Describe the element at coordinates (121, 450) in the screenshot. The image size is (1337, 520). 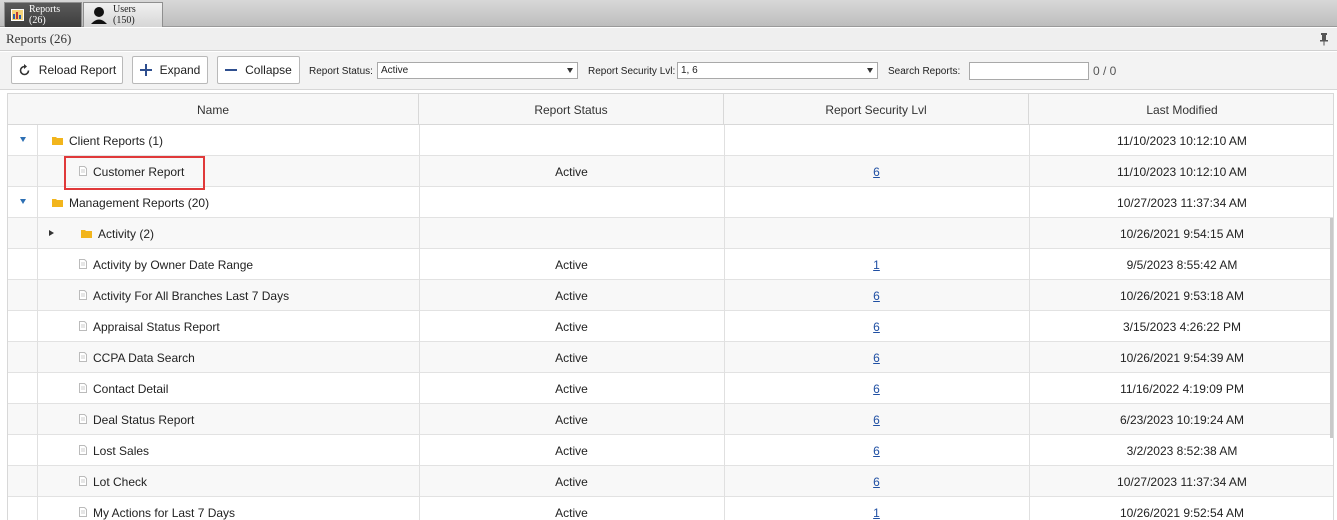
I see `report-name: Lost Sales` at that location.